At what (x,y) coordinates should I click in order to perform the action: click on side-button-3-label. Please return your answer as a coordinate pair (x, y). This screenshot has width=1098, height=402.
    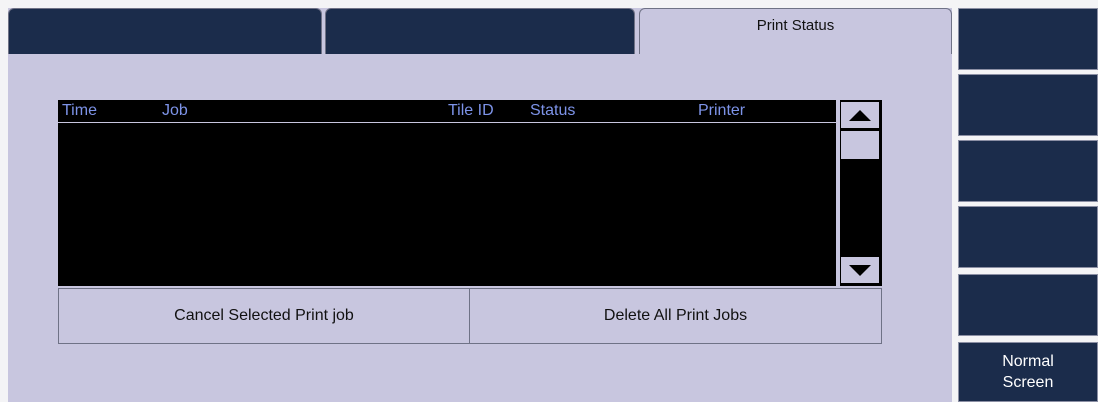
    Looking at the image, I should click on (1028, 142).